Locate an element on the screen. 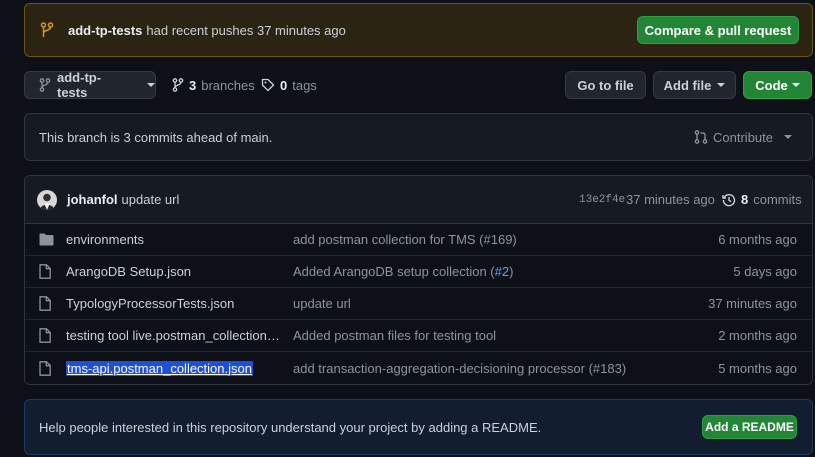 The image size is (815, 457). file-commit-date: 5 days ago is located at coordinates (765, 271).